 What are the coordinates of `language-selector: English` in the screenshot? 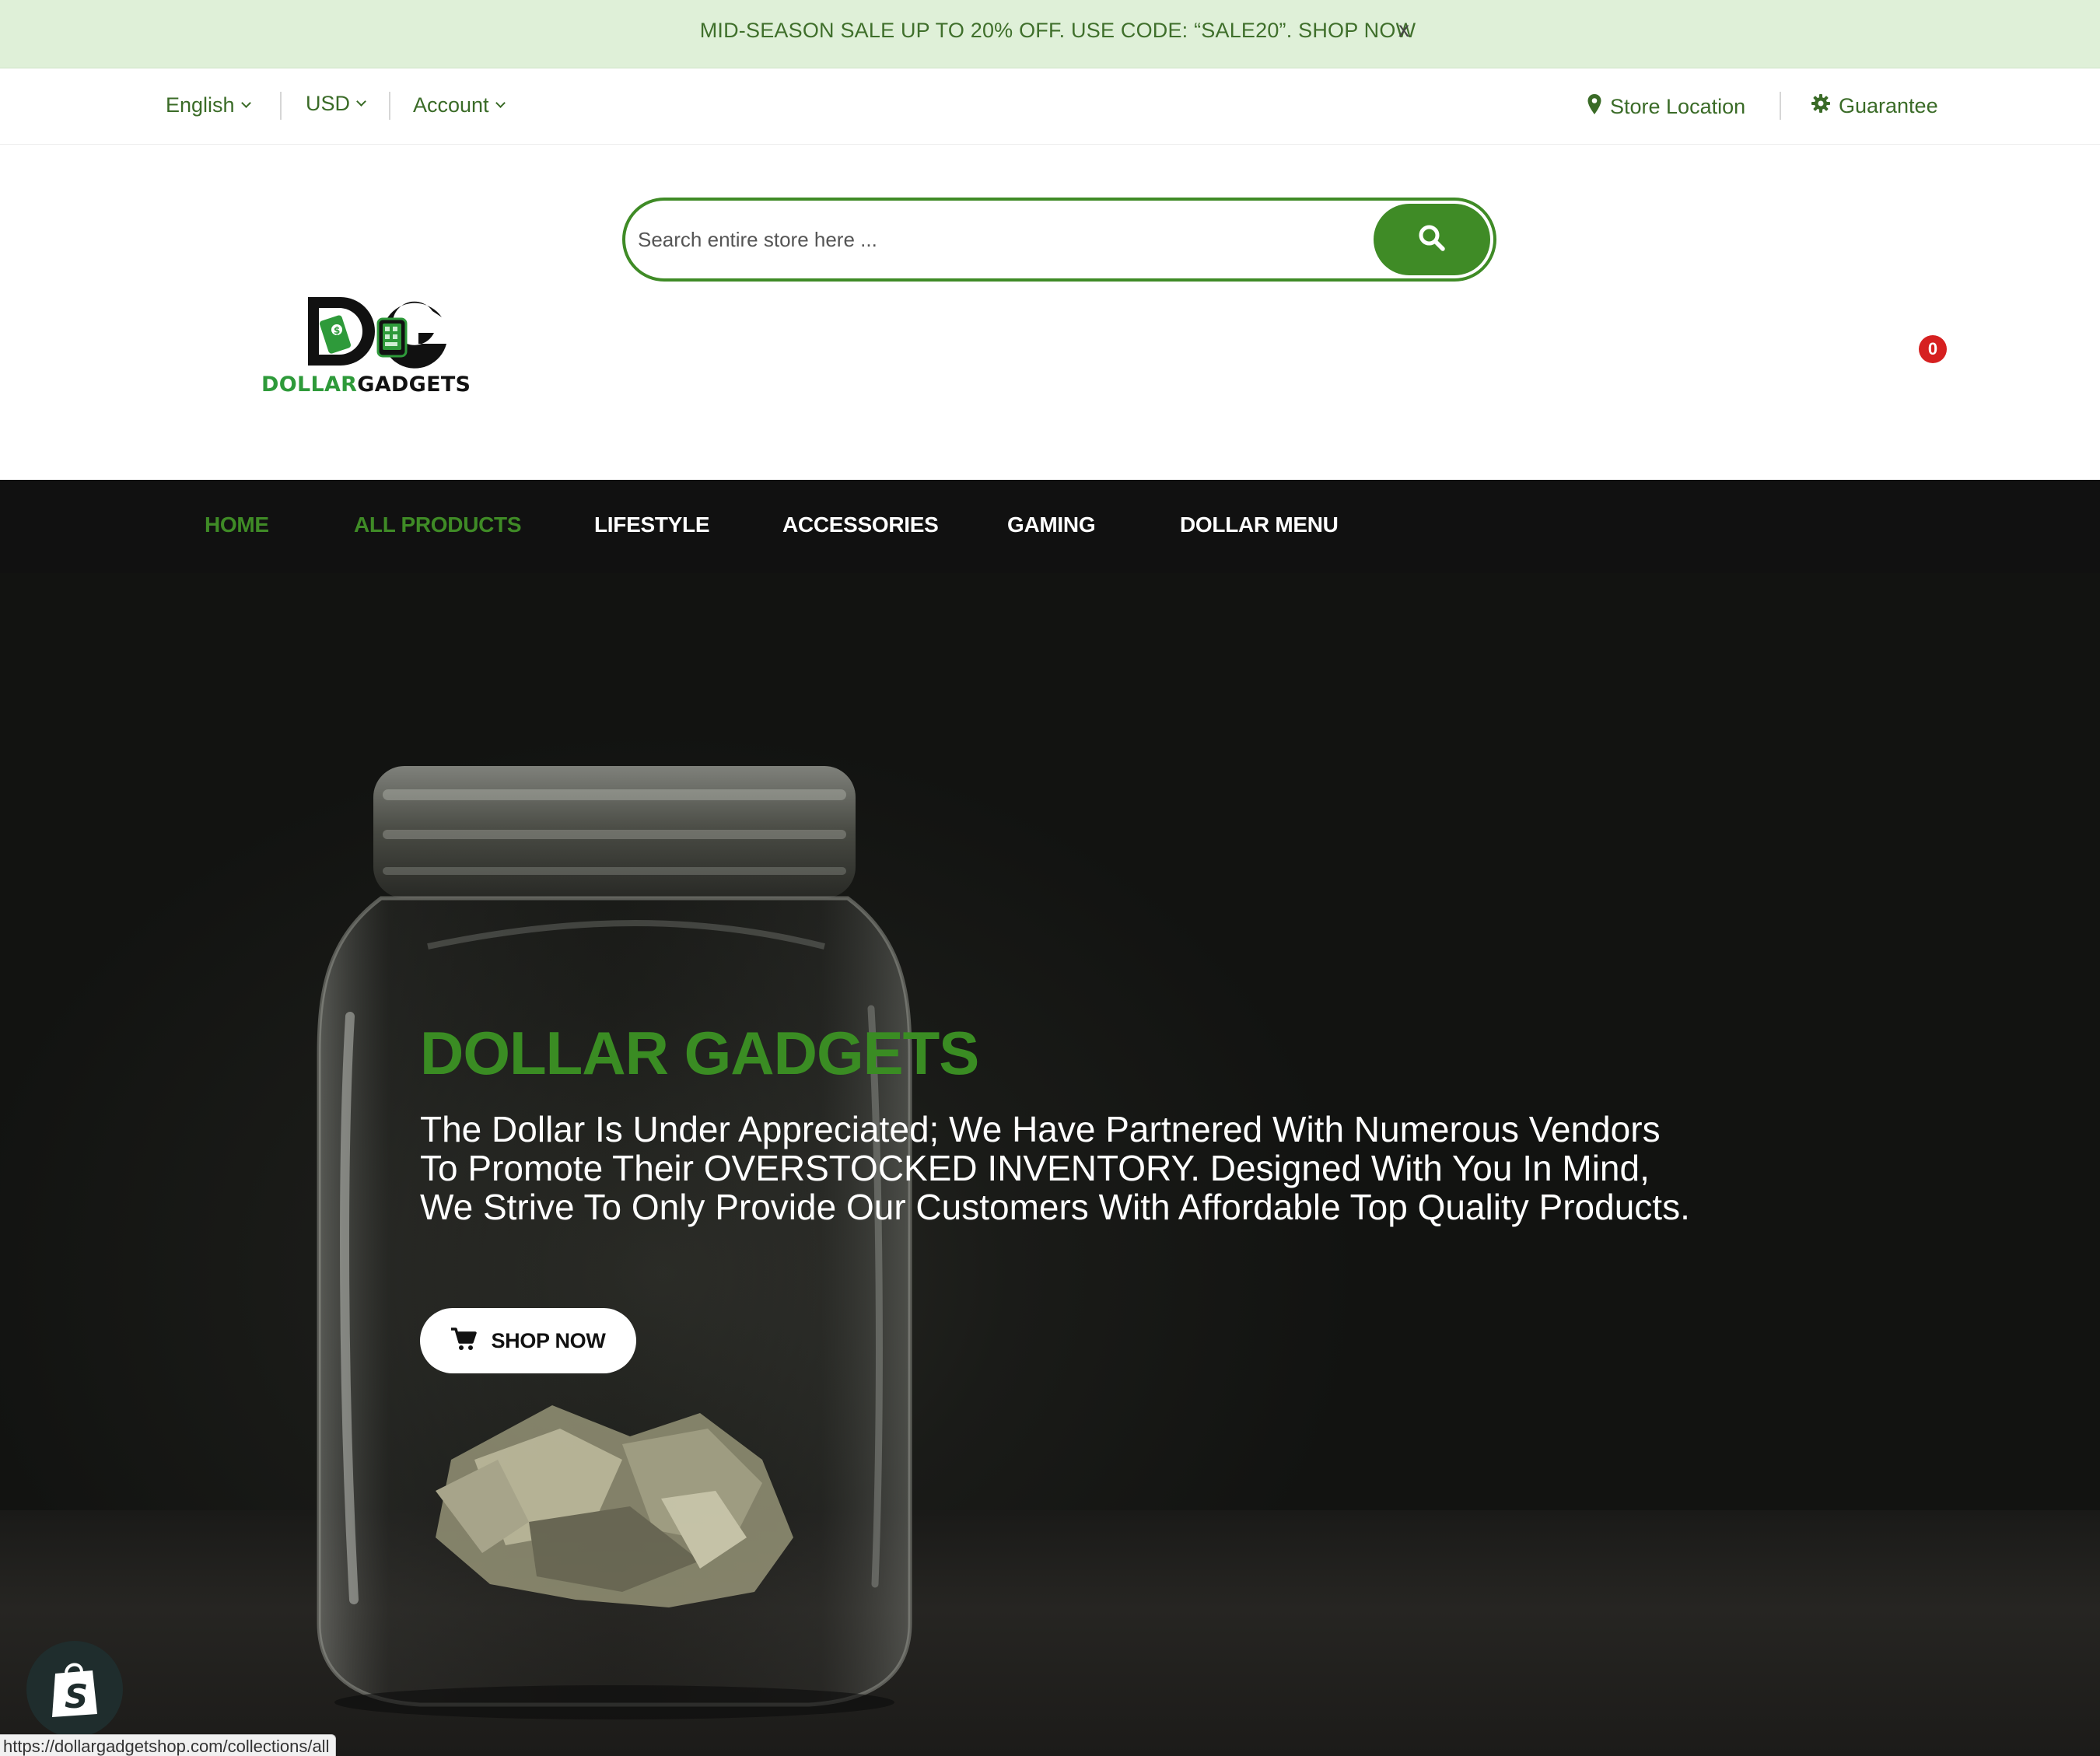 It's located at (209, 105).